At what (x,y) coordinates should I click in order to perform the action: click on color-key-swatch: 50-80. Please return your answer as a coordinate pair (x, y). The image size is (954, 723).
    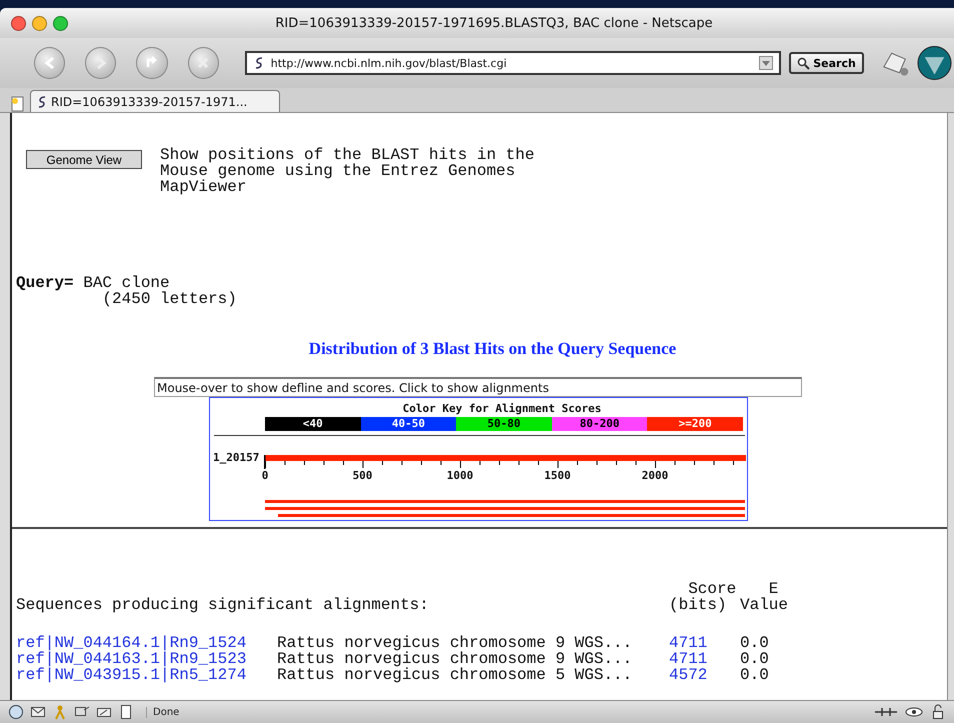
    Looking at the image, I should click on (504, 424).